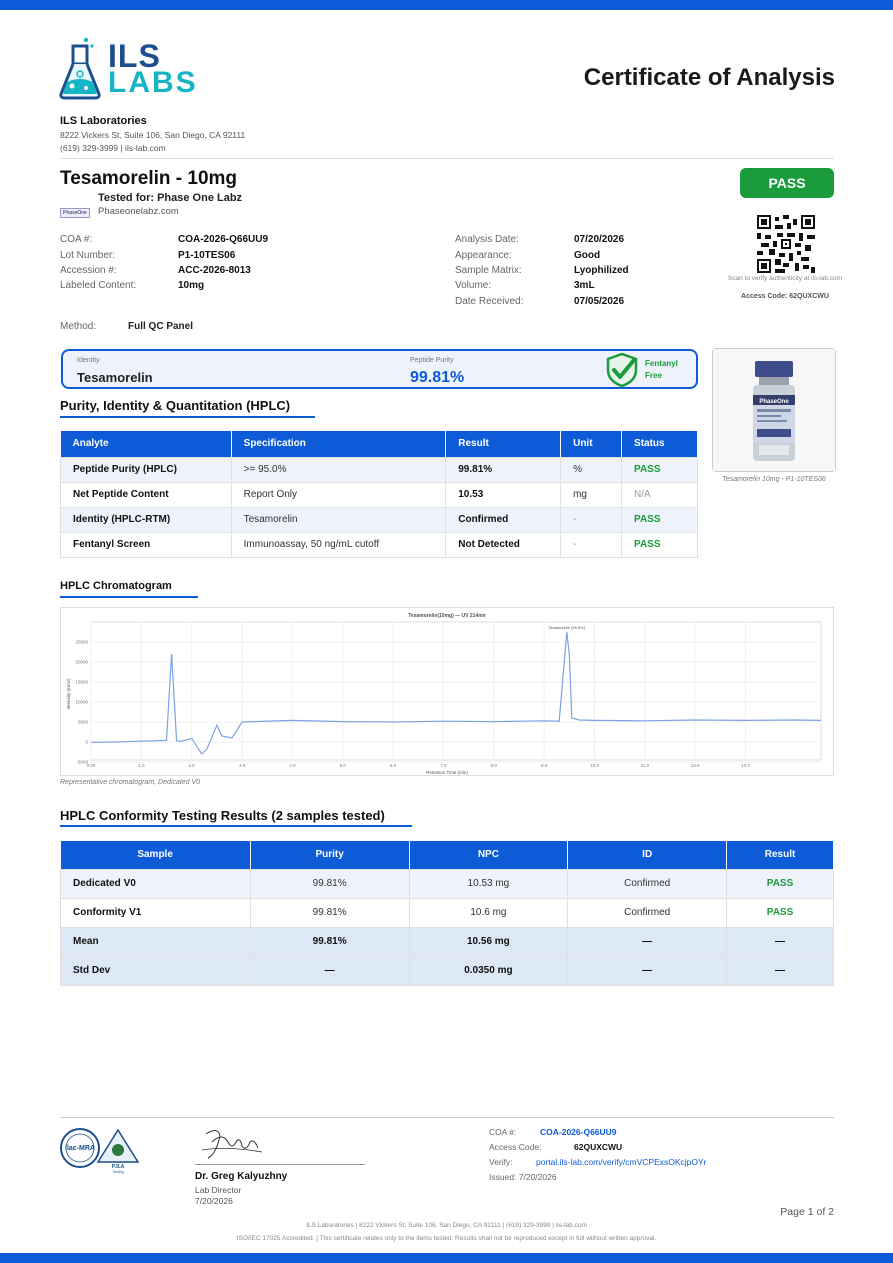 The width and height of the screenshot is (893, 1263). I want to click on table-cell: Fentanyl Screen, so click(146, 544).